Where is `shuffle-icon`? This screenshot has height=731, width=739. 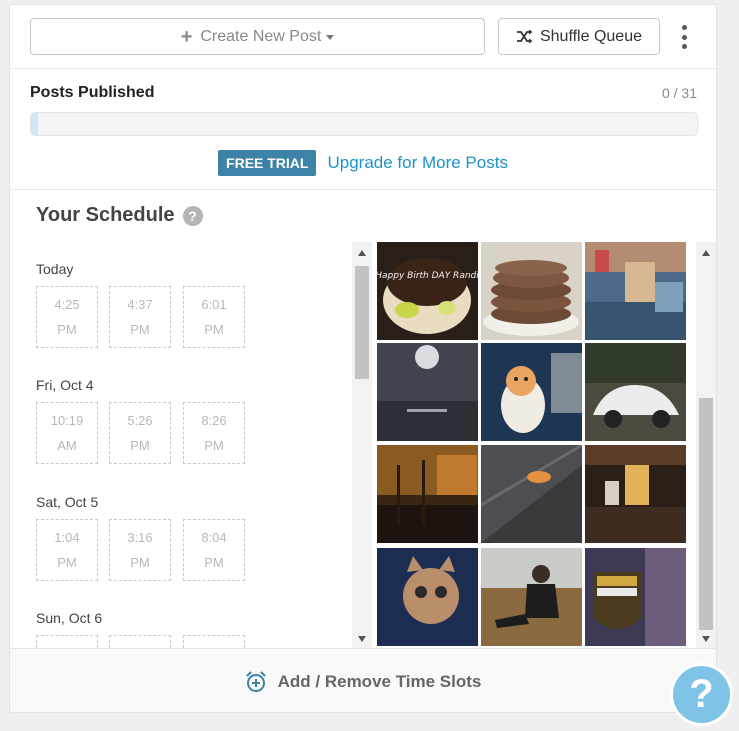 shuffle-icon is located at coordinates (524, 36).